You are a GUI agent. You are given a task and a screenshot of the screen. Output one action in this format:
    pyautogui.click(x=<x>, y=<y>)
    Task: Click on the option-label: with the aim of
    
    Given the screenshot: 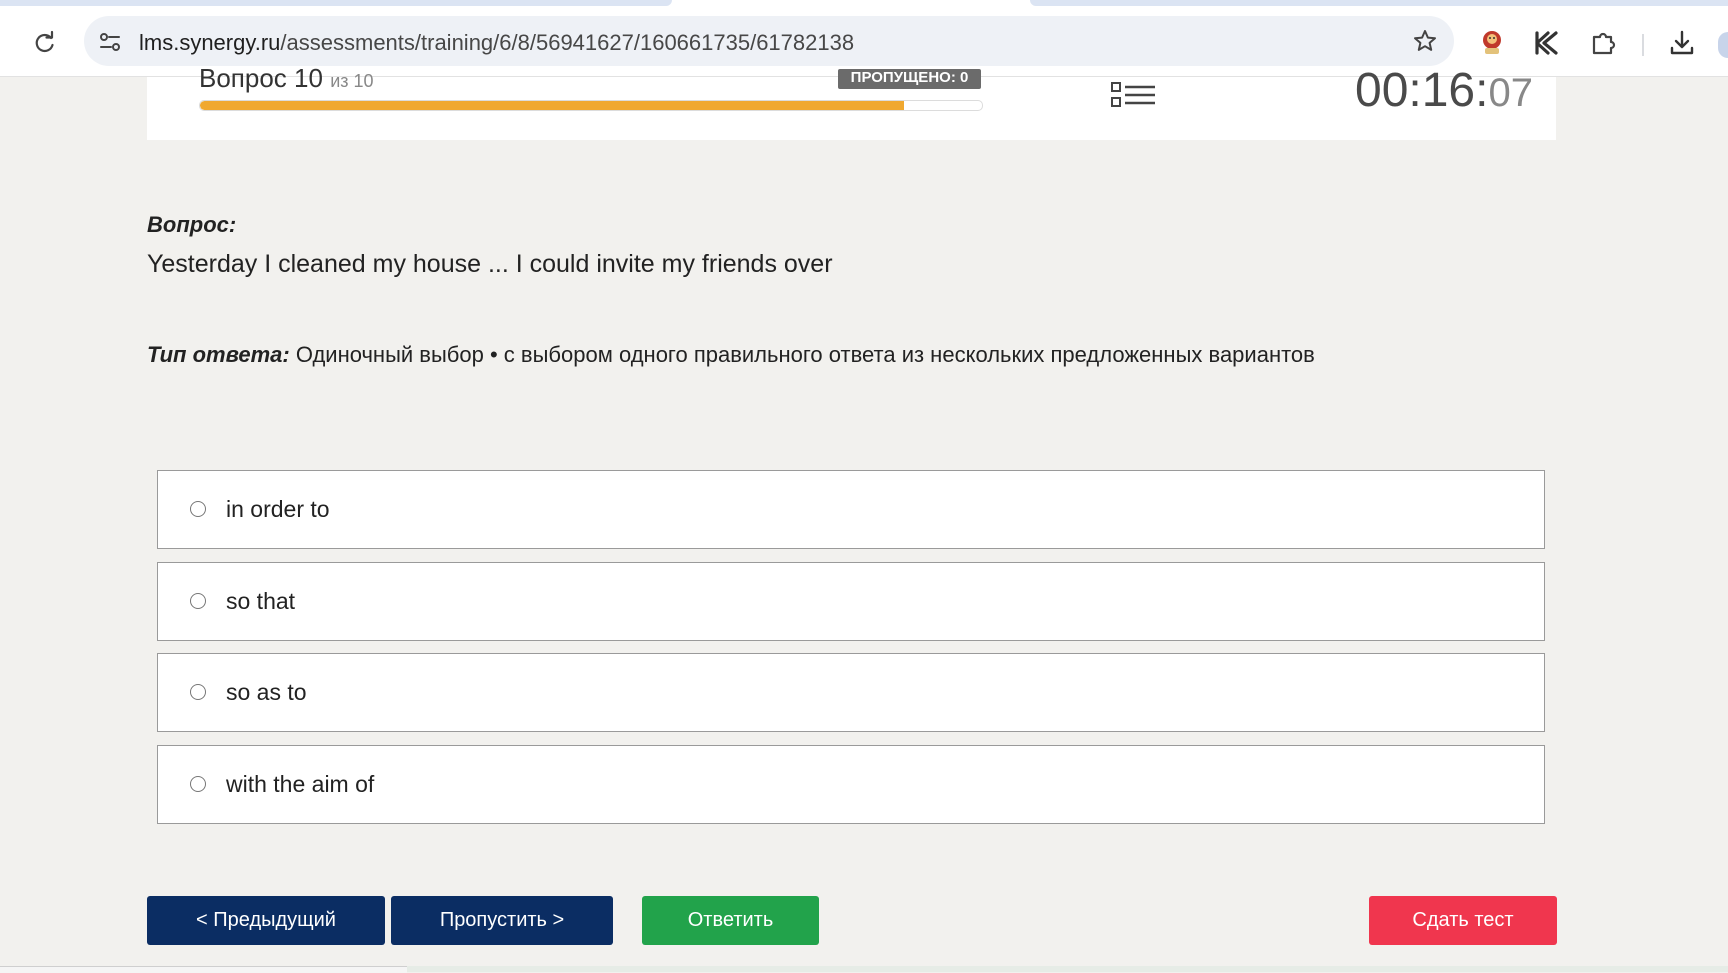 What is the action you would take?
    pyautogui.click(x=300, y=784)
    